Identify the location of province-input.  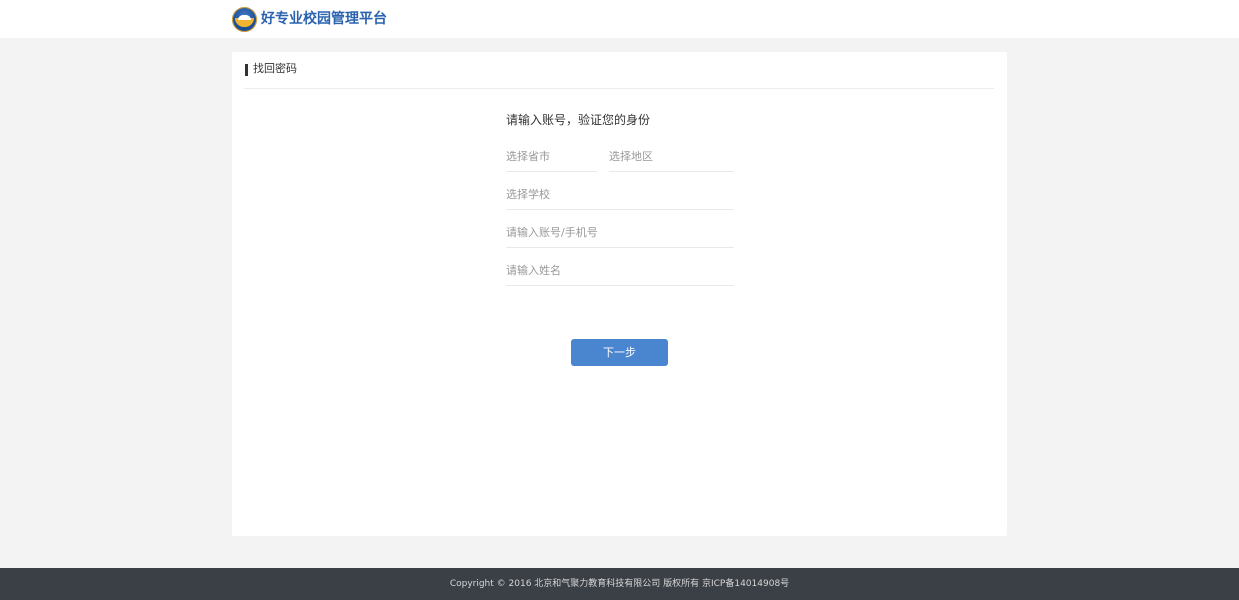
(551, 156).